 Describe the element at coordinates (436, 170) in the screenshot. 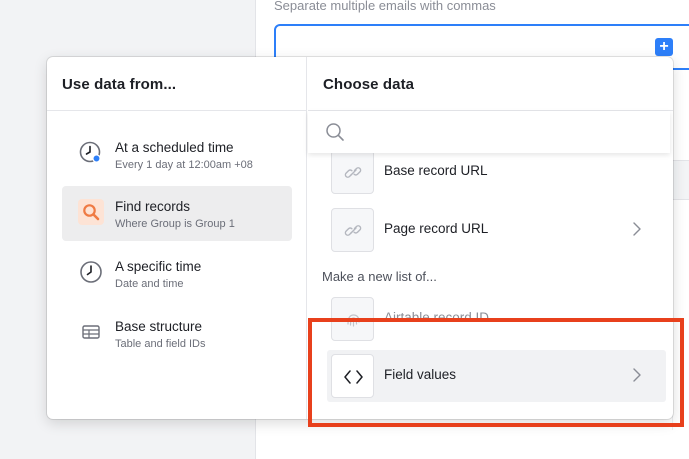

I see `option-label: Base record URL` at that location.